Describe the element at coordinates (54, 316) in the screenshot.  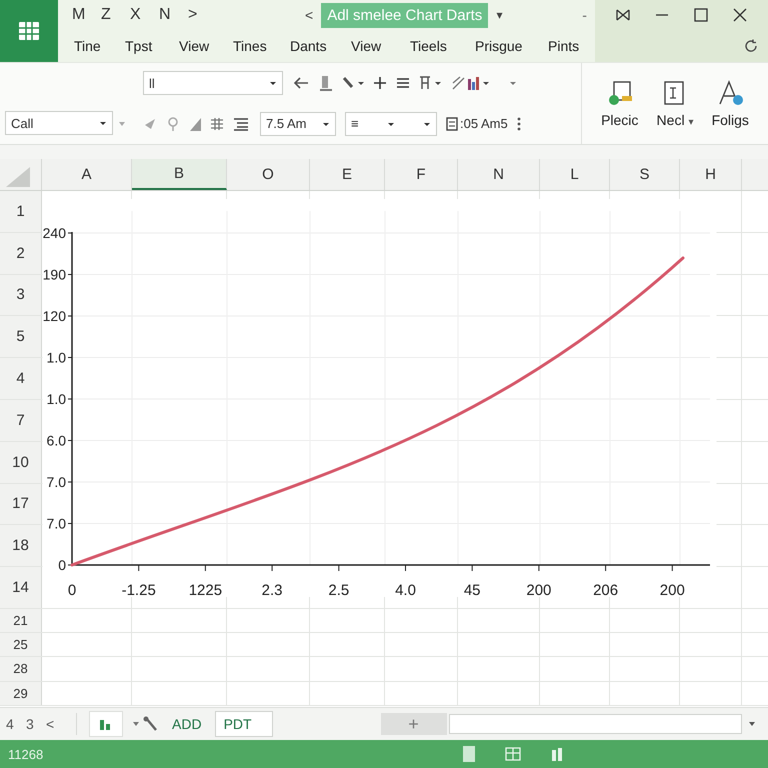
I see `y-axis-label: 120` at that location.